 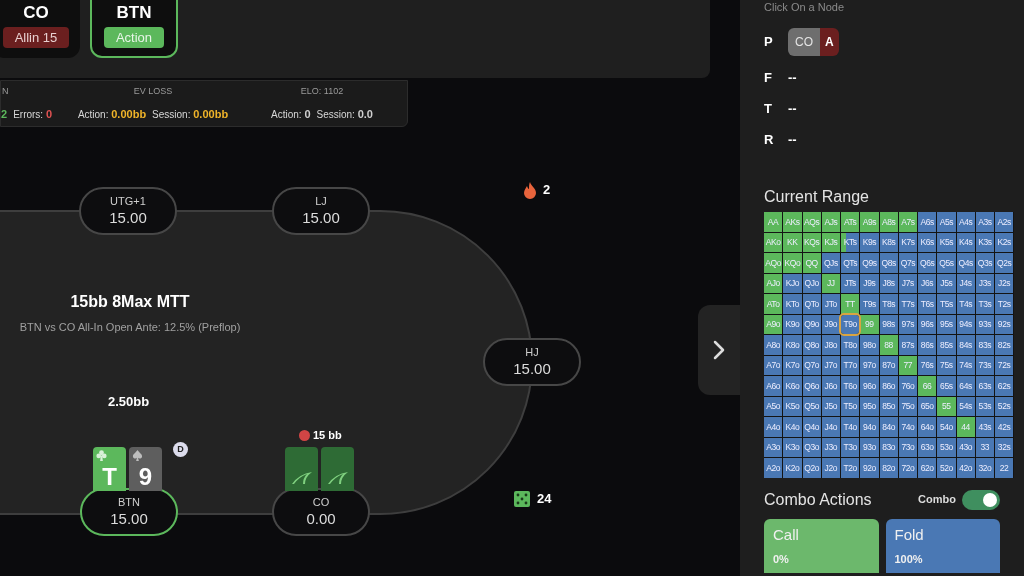 I want to click on range-cell: J3s, so click(x=984, y=283).